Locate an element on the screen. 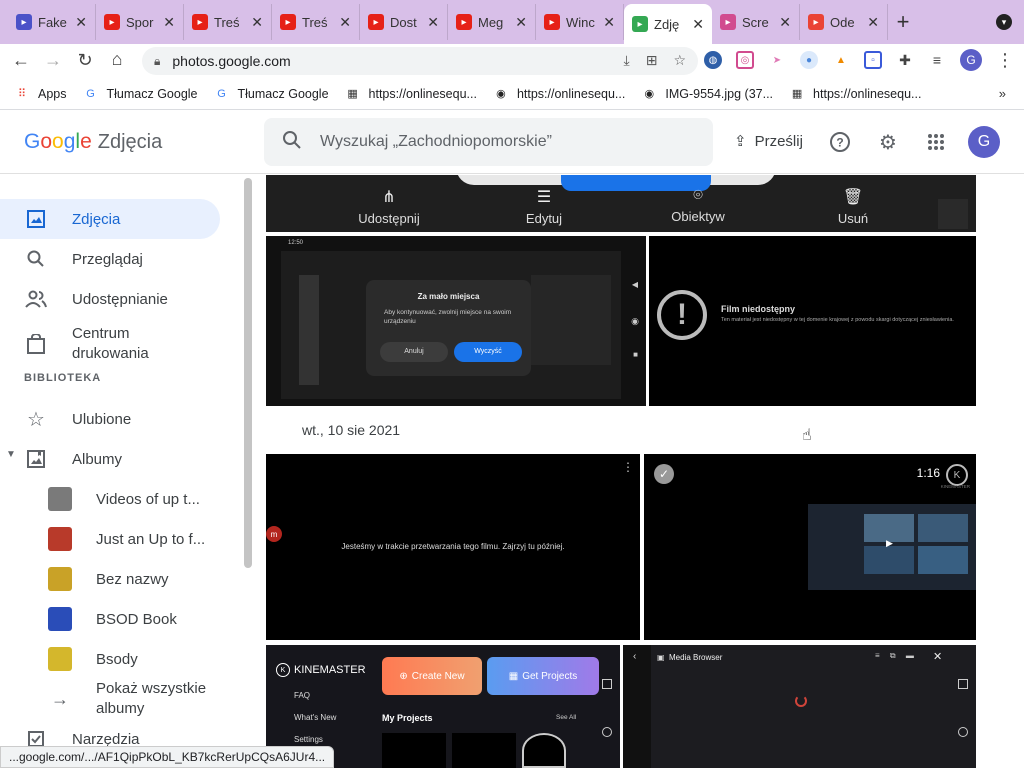 The width and height of the screenshot is (1024, 768). browser-tab: ▸ Winc ✕ is located at coordinates (580, 22).